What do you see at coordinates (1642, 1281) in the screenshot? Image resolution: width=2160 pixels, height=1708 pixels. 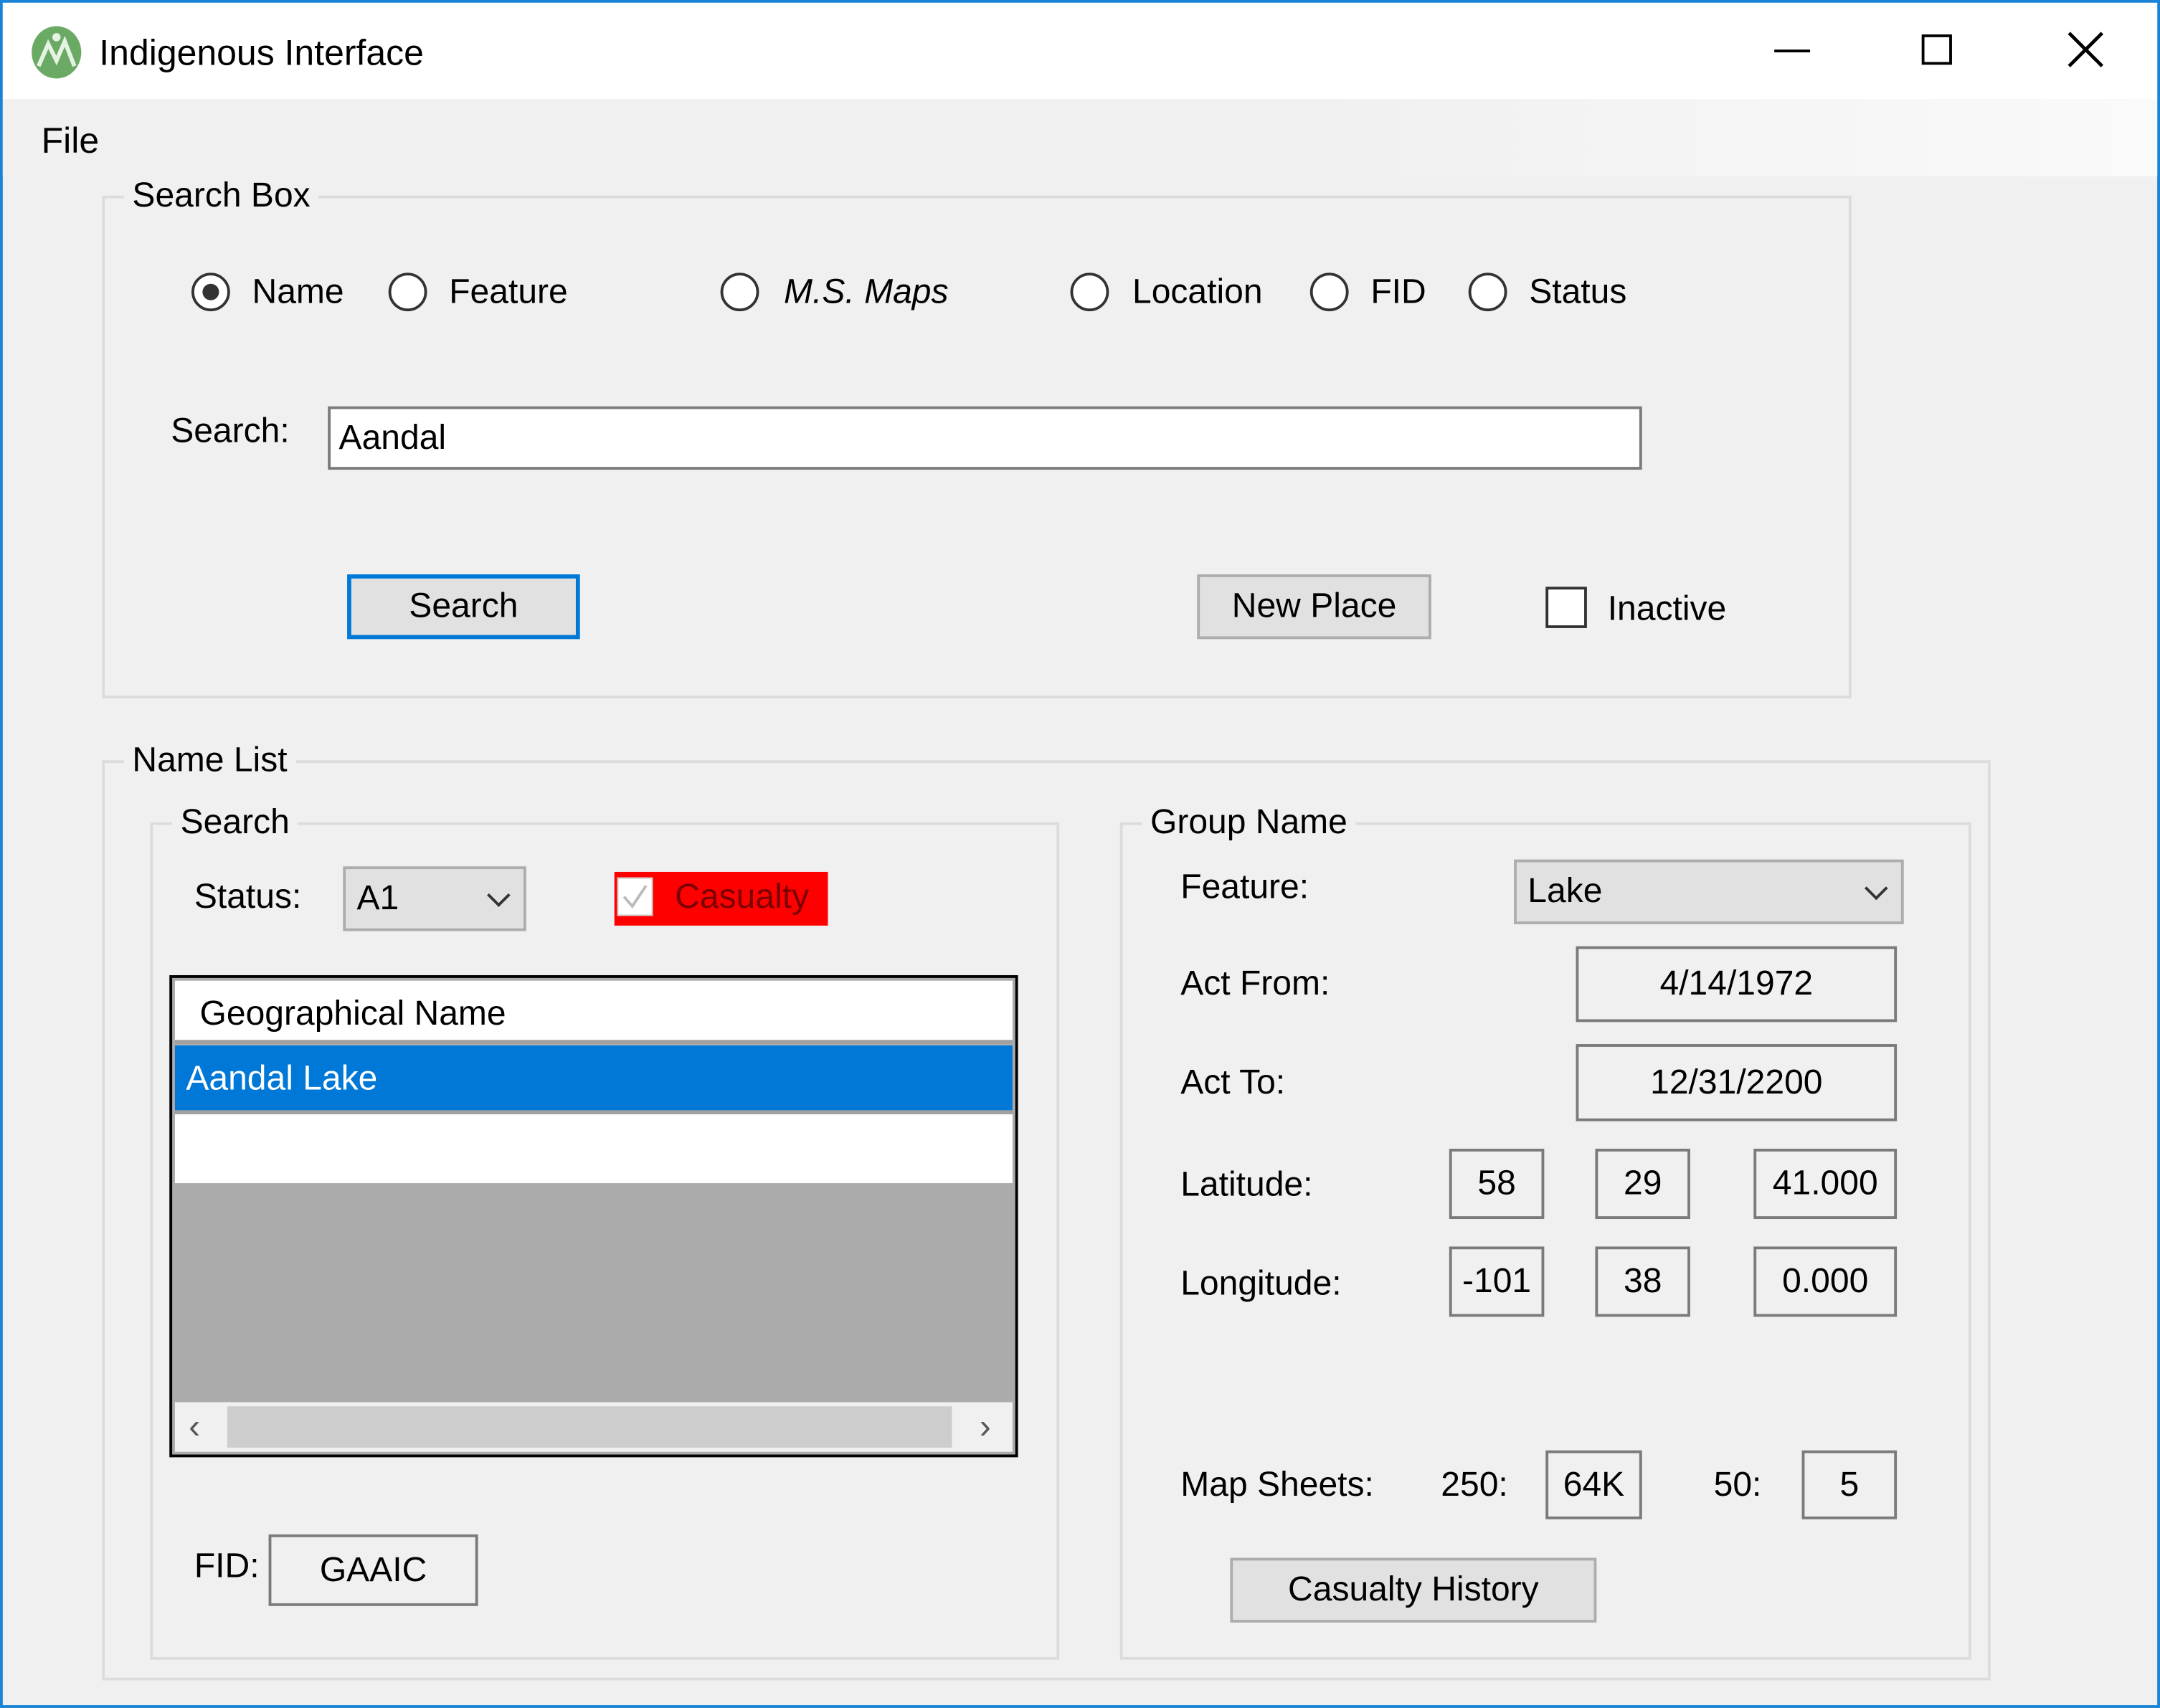 I see `longitude-minutes: 38` at bounding box center [1642, 1281].